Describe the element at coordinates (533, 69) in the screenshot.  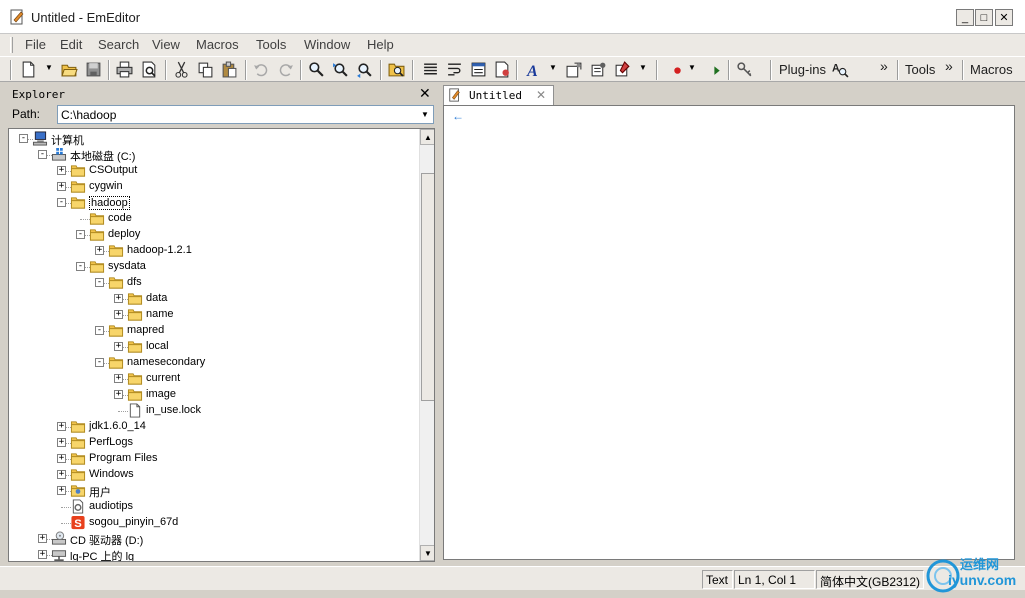
I see `font-icon: A` at that location.